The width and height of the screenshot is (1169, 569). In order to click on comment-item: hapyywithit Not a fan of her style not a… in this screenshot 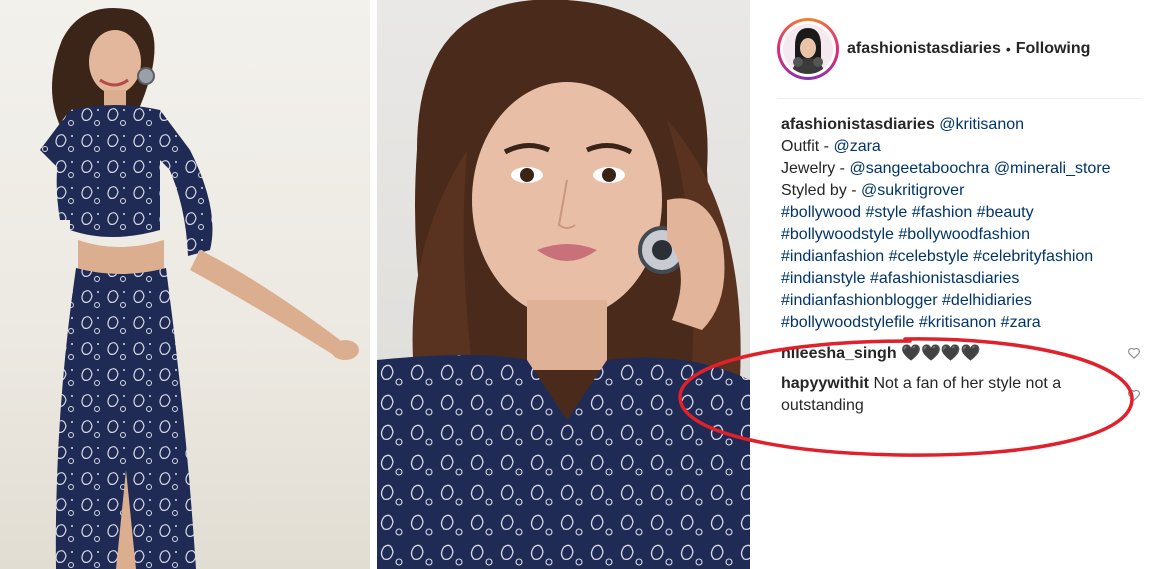, I will do `click(951, 395)`.